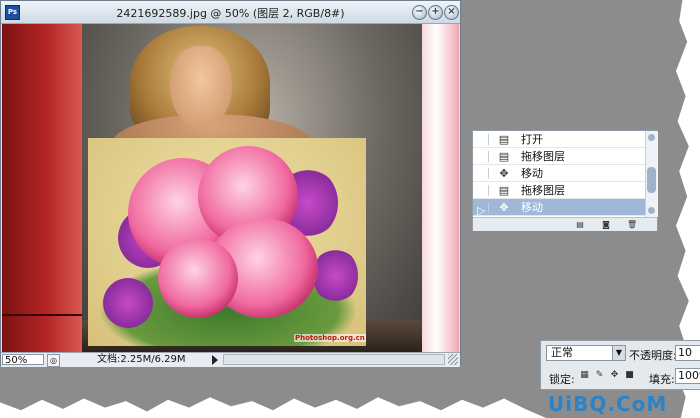 Image resolution: width=700 pixels, height=418 pixels. What do you see at coordinates (662, 379) in the screenshot?
I see `fill-label: 填充:` at bounding box center [662, 379].